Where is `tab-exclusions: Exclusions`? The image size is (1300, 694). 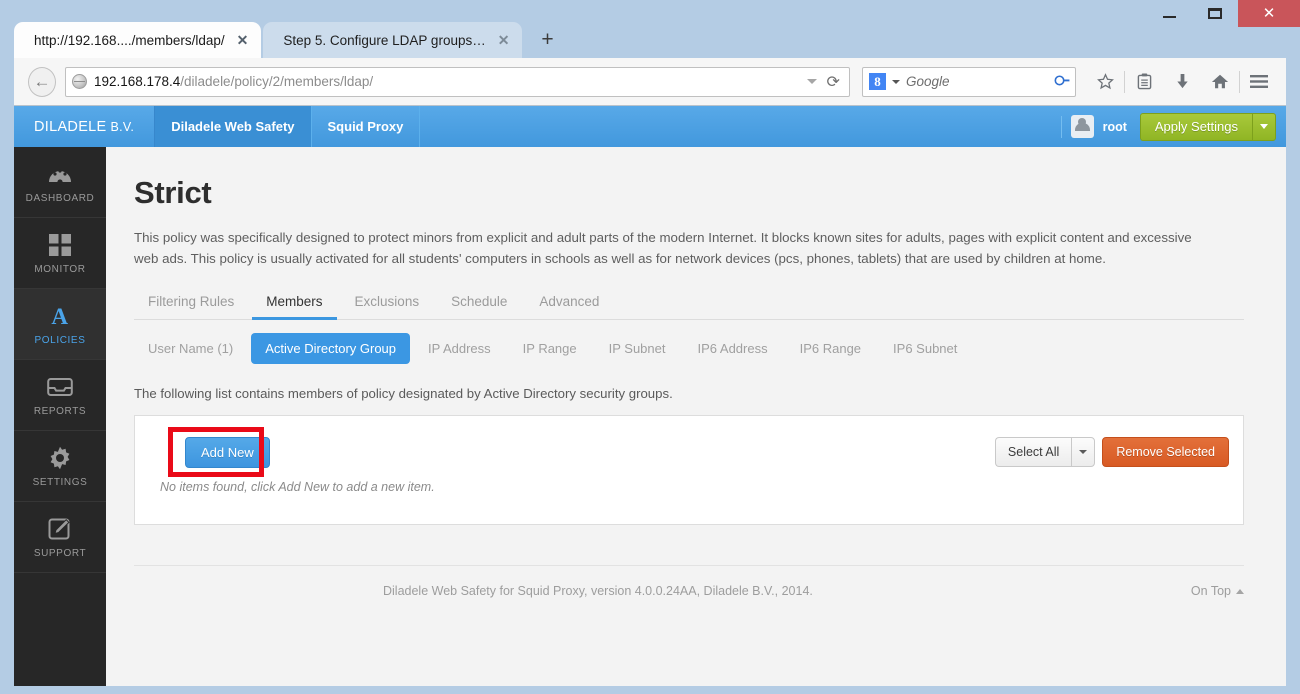 tab-exclusions: Exclusions is located at coordinates (387, 303).